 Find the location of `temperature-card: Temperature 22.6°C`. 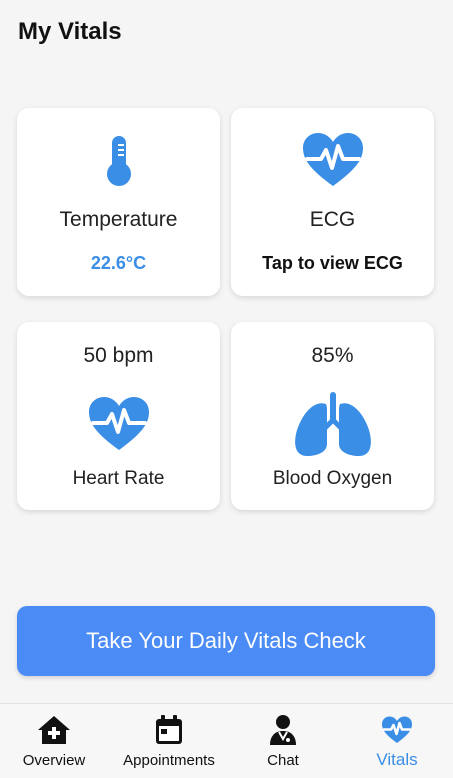

temperature-card: Temperature 22.6°C is located at coordinates (118, 202).